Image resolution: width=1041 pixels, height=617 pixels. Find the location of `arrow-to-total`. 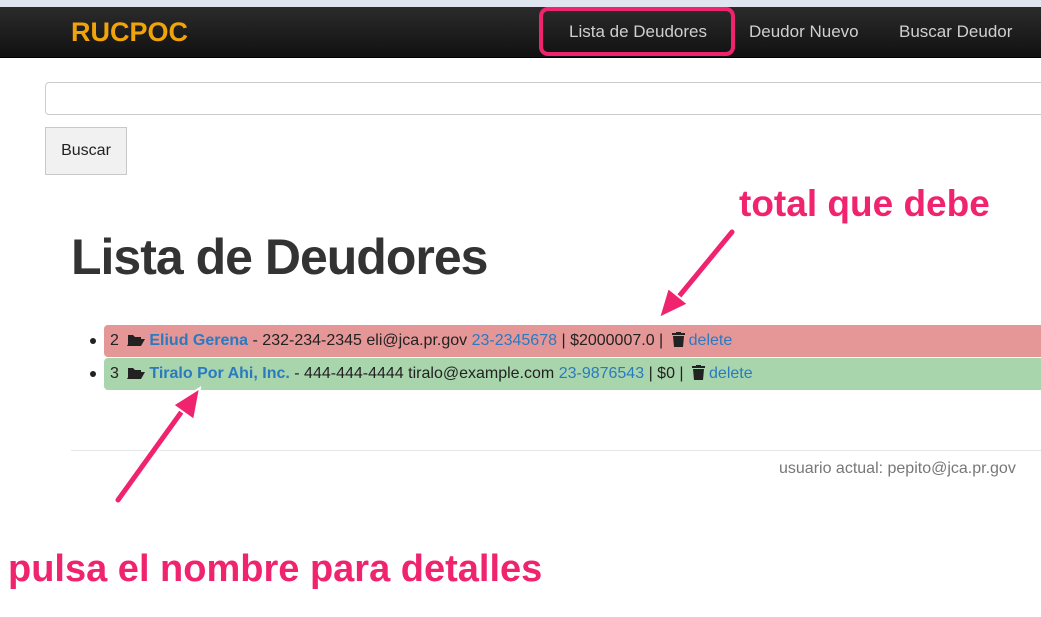

arrow-to-total is located at coordinates (697, 273).